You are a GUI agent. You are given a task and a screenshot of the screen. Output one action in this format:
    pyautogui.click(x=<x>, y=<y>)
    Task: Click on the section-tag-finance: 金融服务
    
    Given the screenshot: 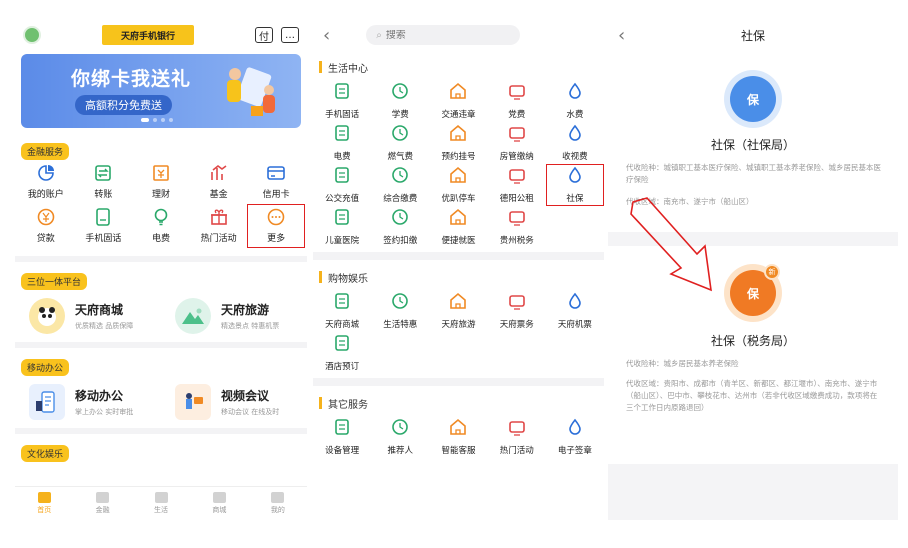 What is the action you would take?
    pyautogui.click(x=45, y=151)
    